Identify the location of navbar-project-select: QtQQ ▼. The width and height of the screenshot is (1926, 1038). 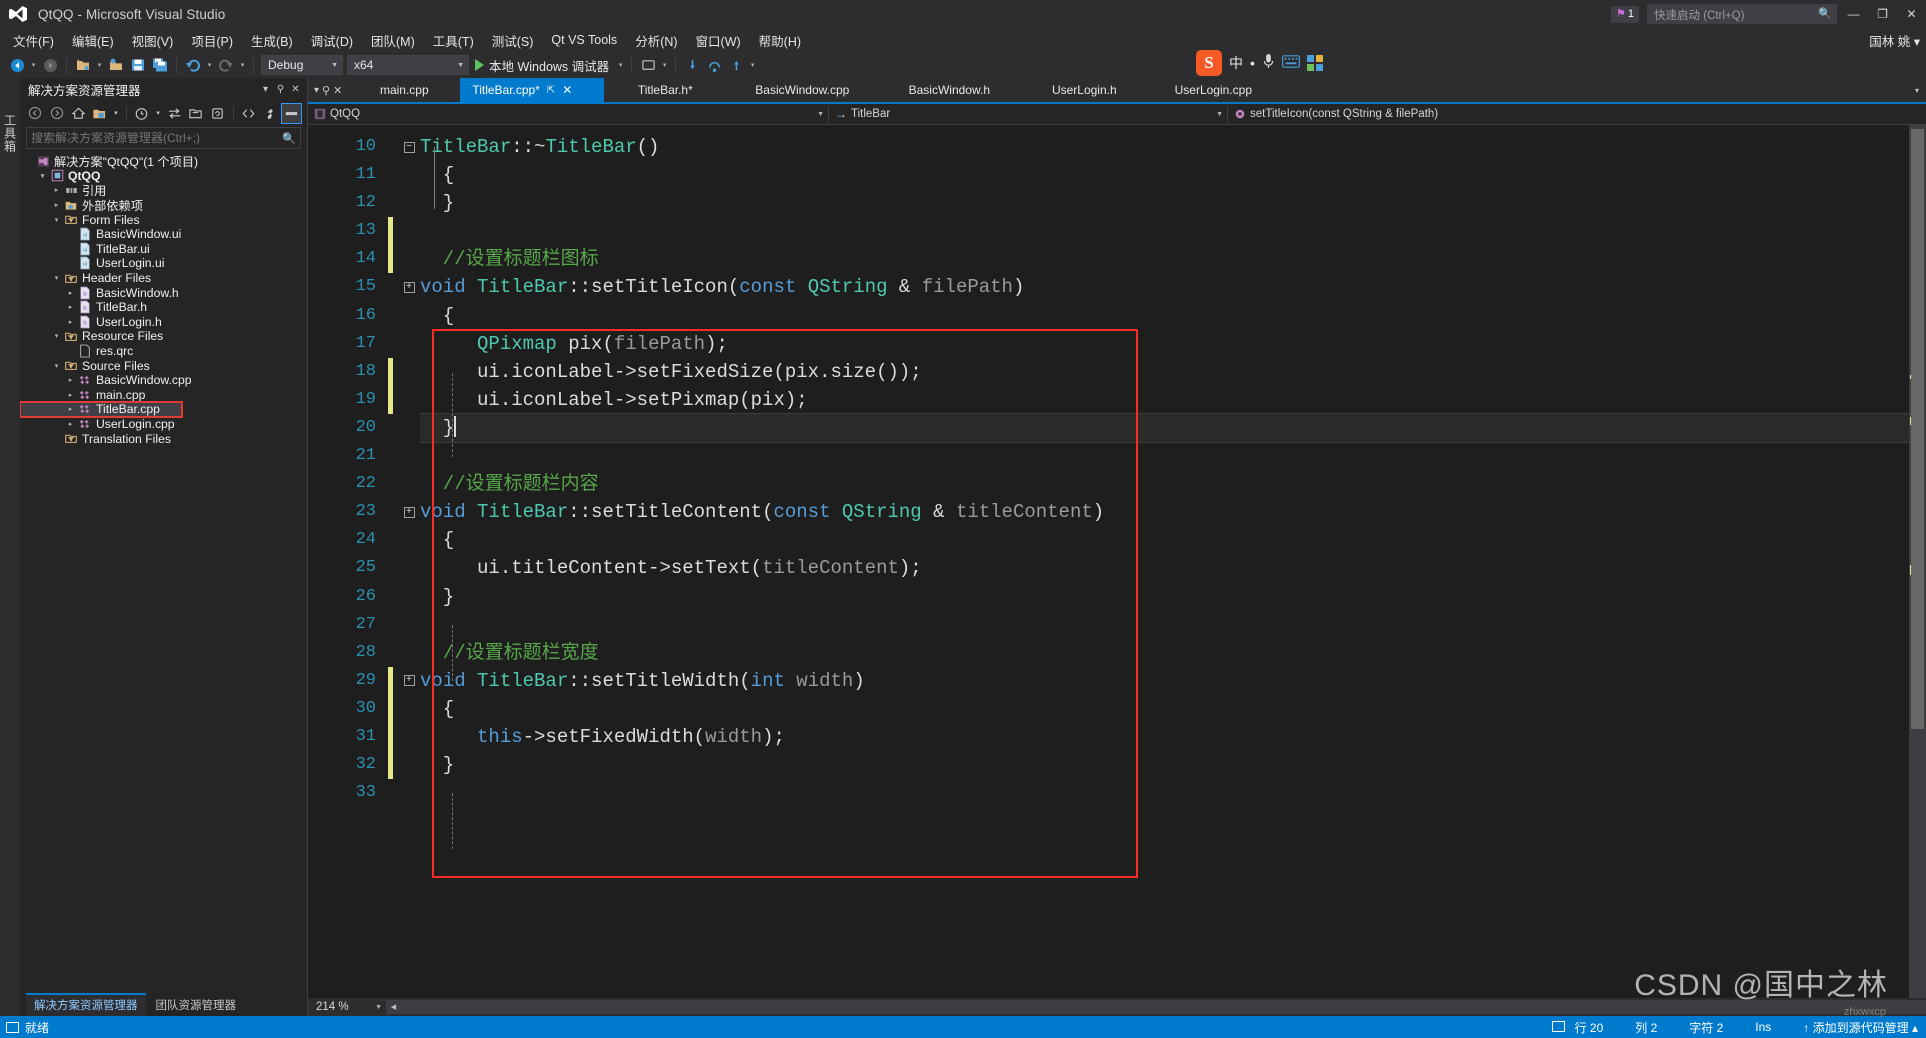
(568, 114).